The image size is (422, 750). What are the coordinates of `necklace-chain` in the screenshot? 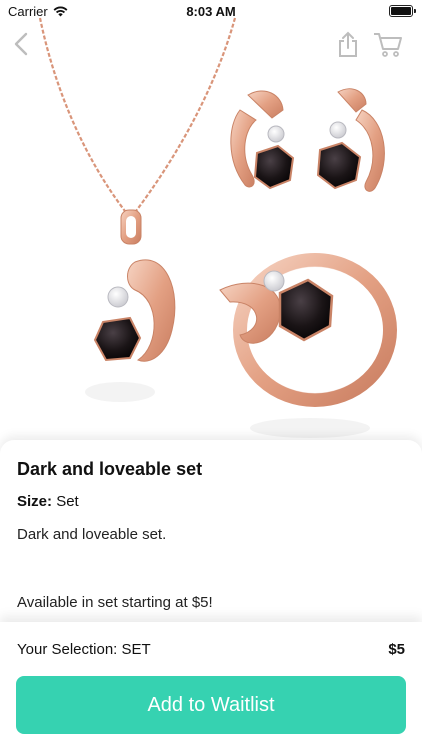 It's located at (137, 116).